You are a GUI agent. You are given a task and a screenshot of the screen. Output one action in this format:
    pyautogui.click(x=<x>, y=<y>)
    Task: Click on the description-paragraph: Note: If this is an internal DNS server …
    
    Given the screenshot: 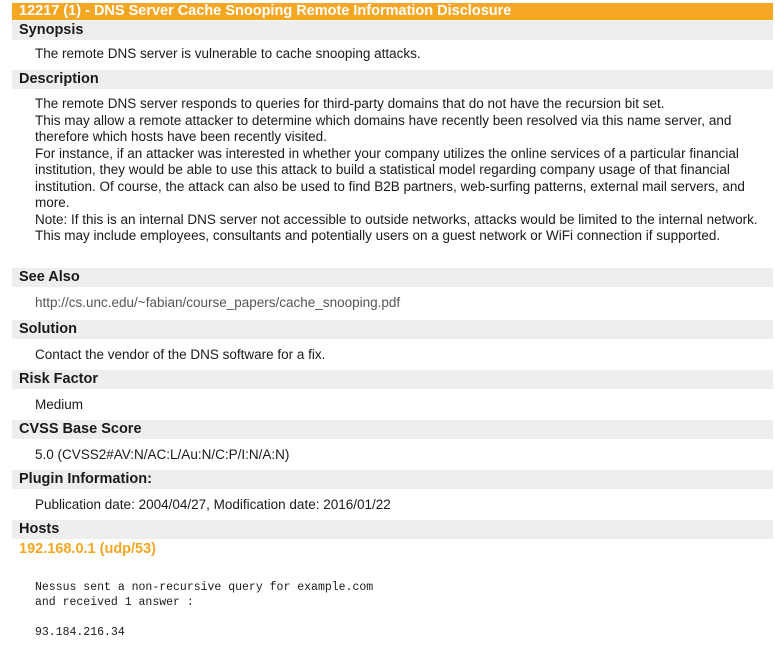 What is the action you would take?
    pyautogui.click(x=396, y=227)
    